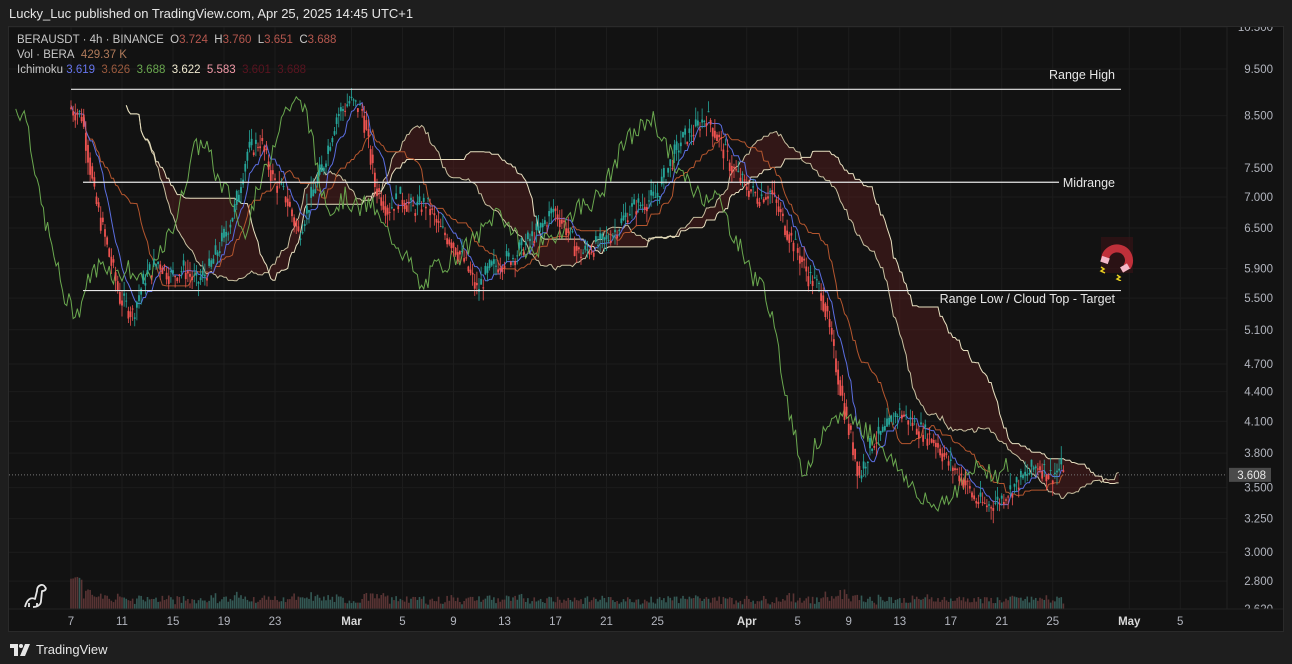 This screenshot has height=664, width=1292. What do you see at coordinates (747, 622) in the screenshot?
I see `time-tick-label: Apr` at bounding box center [747, 622].